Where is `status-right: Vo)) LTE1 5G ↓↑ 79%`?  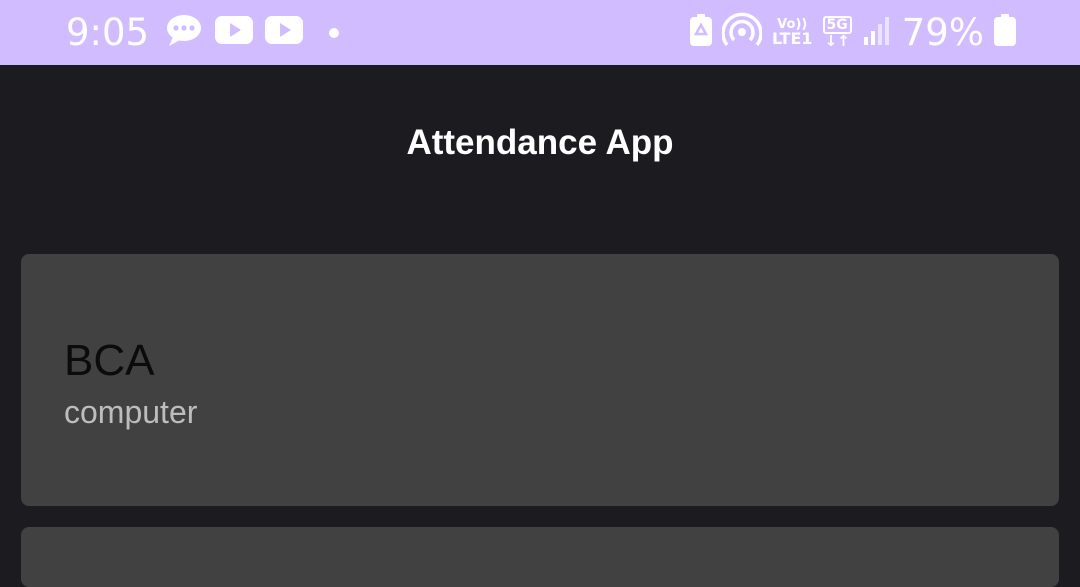
status-right: Vo)) LTE1 5G ↓↑ 79% is located at coordinates (852, 32).